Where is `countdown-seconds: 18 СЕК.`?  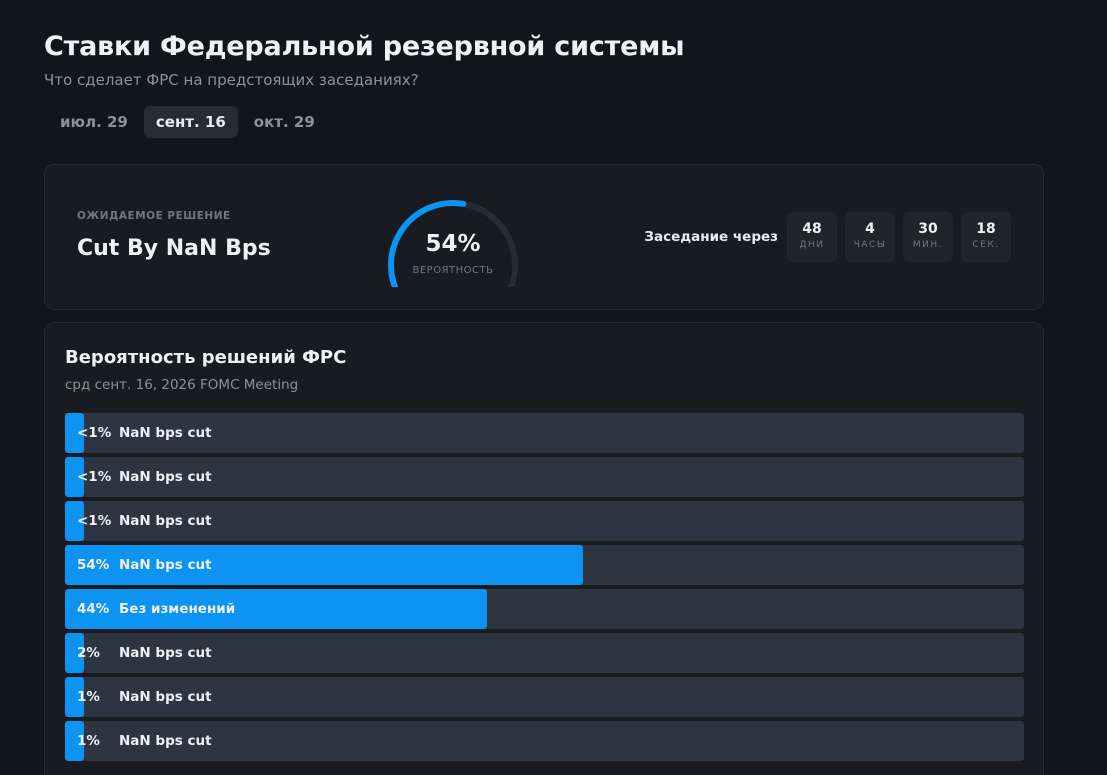
countdown-seconds: 18 СЕК. is located at coordinates (986, 237).